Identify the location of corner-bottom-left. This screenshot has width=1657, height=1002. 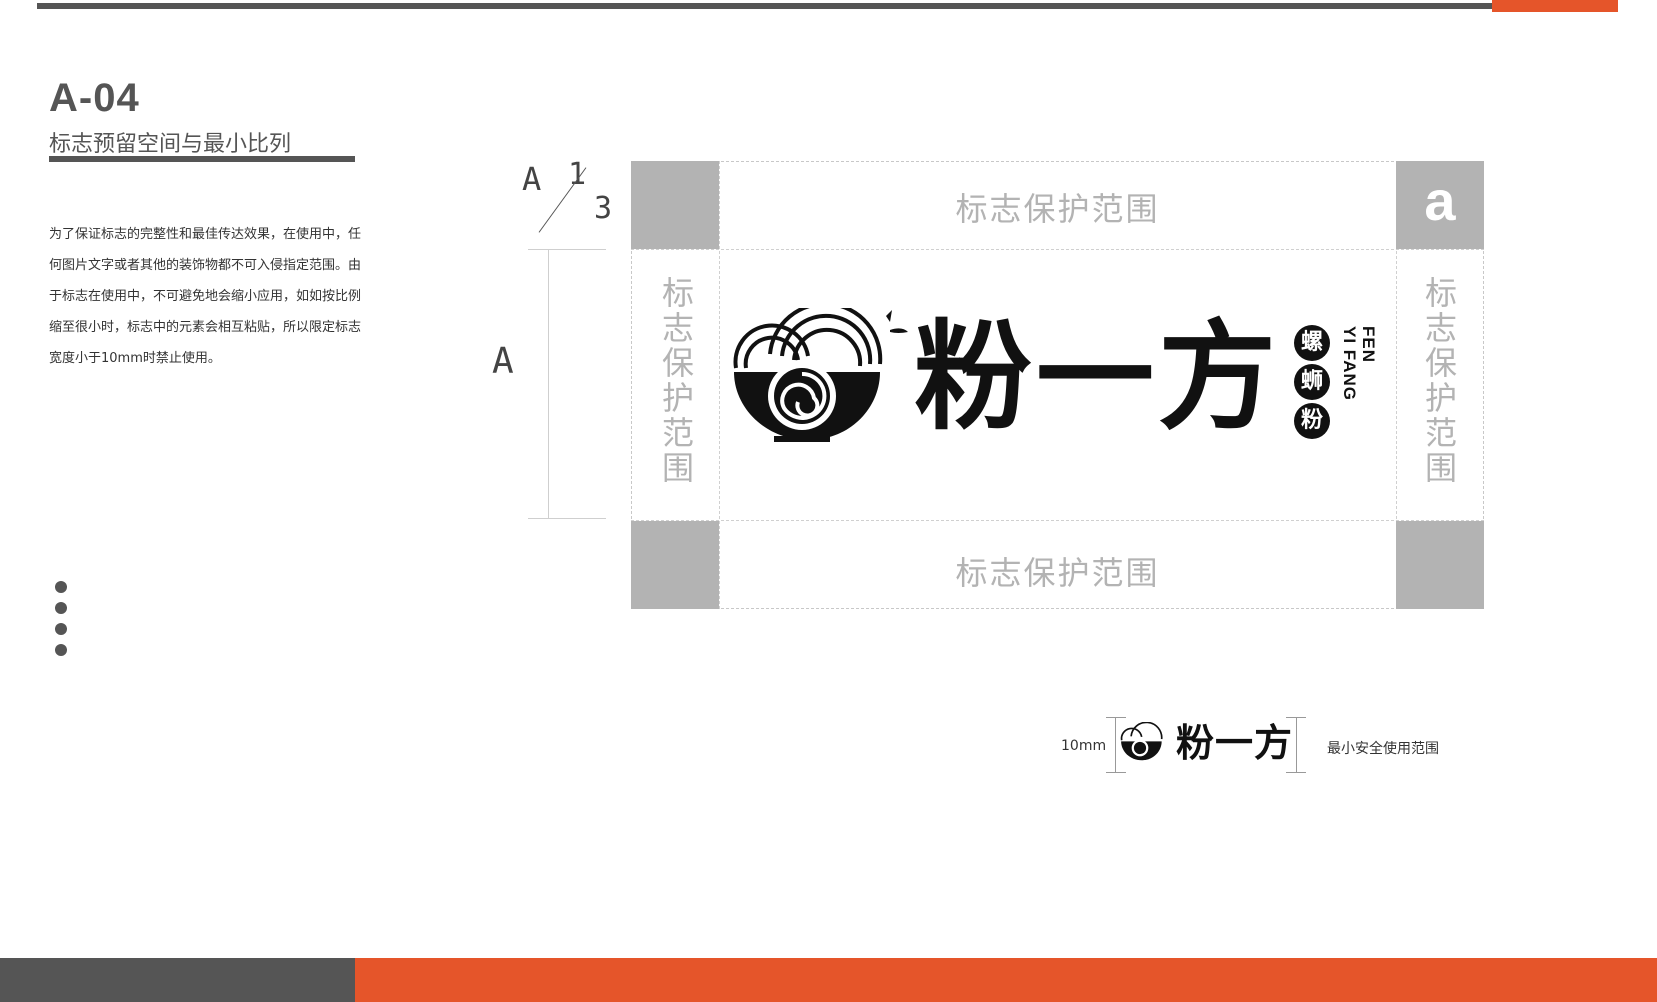
(675, 565).